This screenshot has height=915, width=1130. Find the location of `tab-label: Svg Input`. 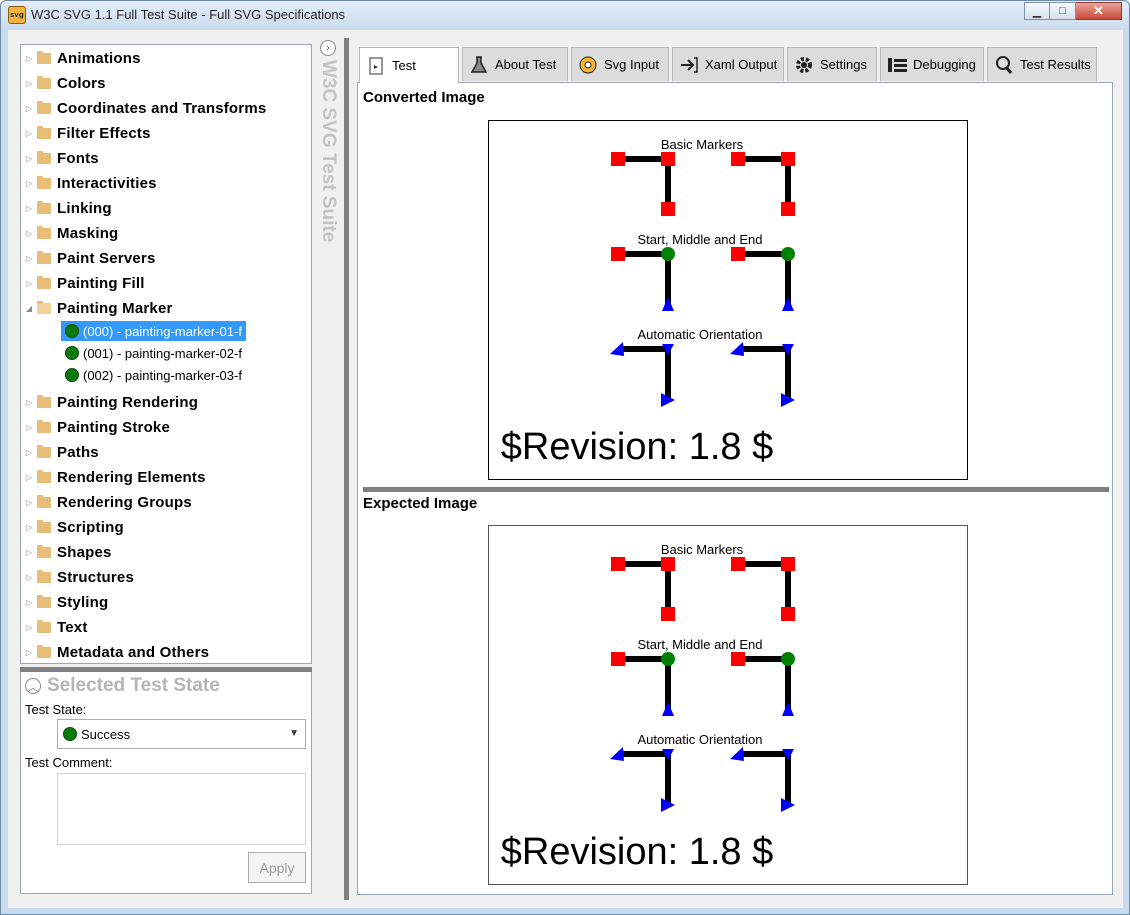

tab-label: Svg Input is located at coordinates (631, 64).